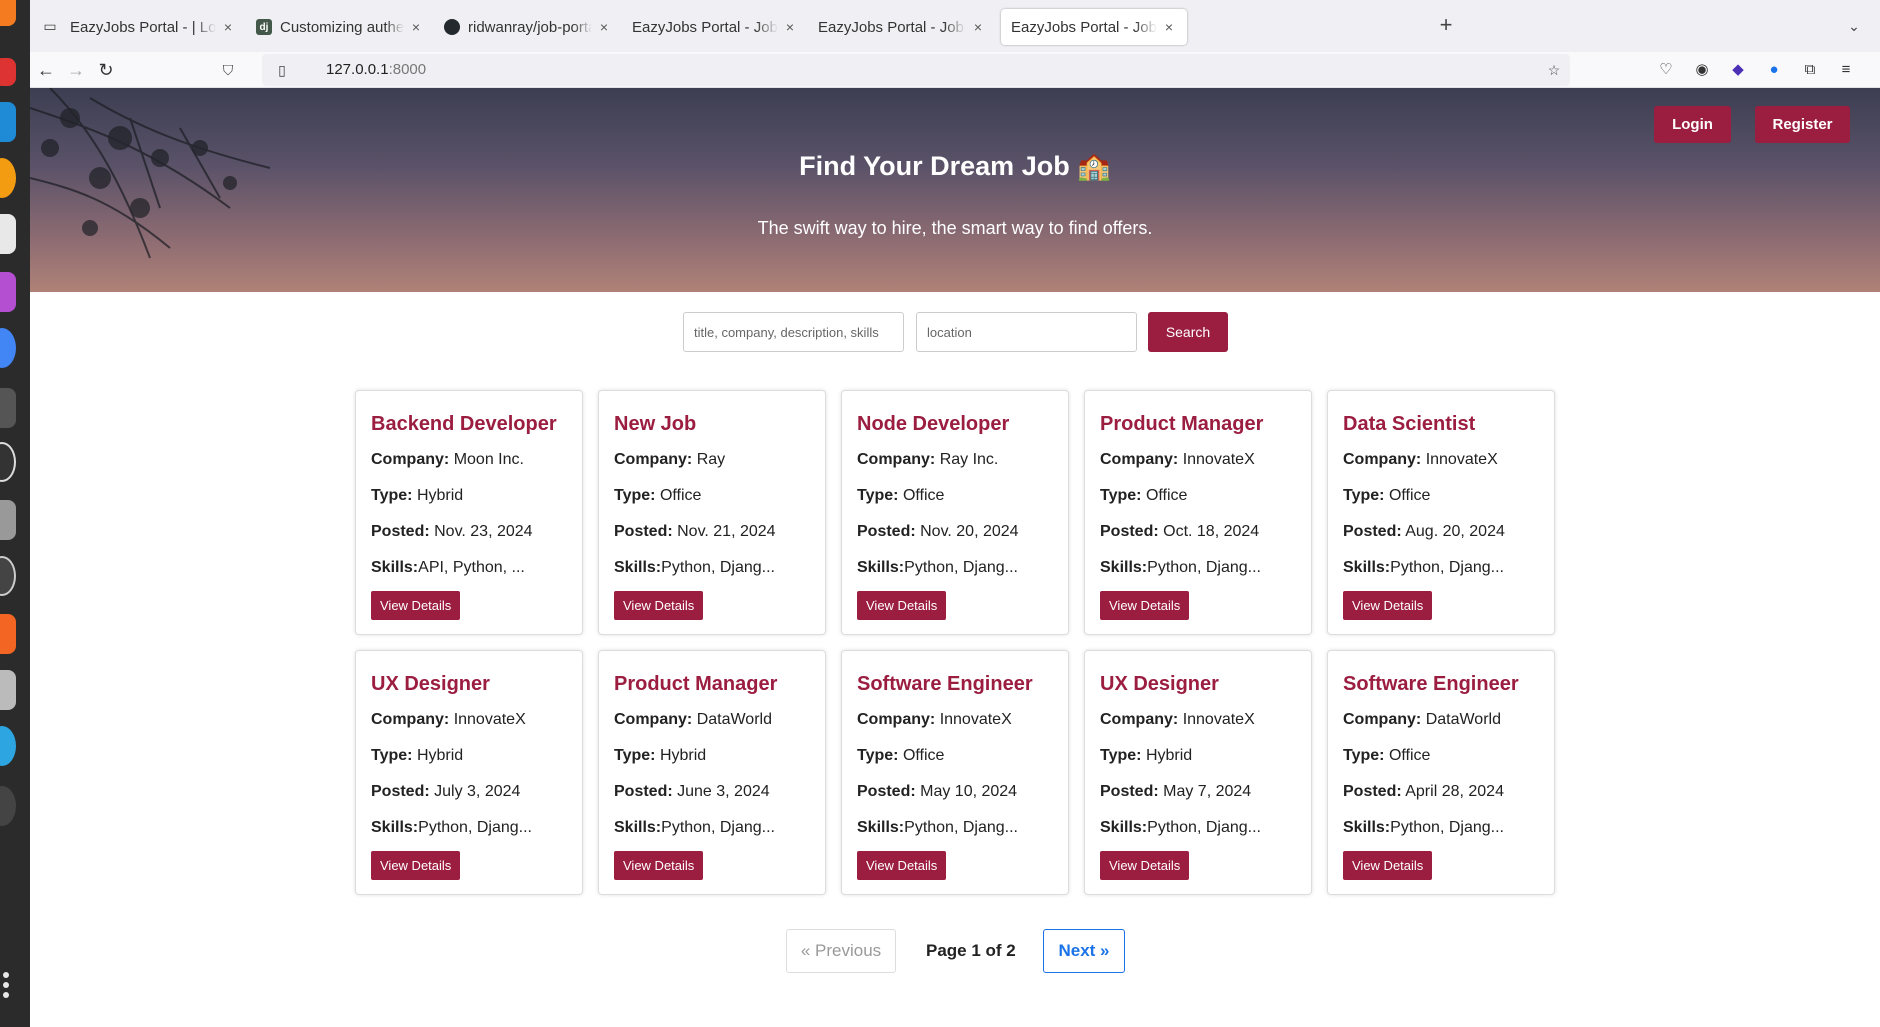 The image size is (1880, 1027). I want to click on terminal-dock-icon, so click(8, 408).